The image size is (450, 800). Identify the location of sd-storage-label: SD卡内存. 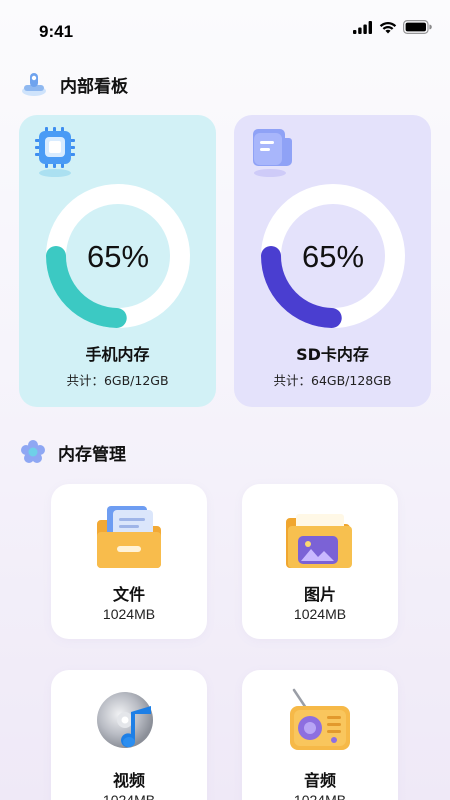
(332, 354).